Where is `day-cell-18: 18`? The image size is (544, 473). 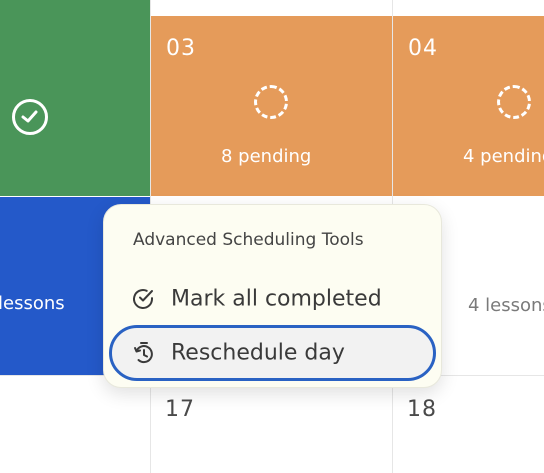
day-cell-18: 18 is located at coordinates (468, 424).